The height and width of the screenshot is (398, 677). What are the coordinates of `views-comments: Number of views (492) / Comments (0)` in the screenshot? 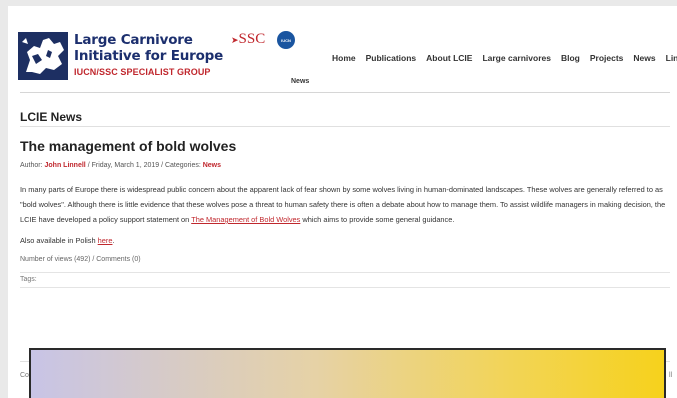 It's located at (80, 259).